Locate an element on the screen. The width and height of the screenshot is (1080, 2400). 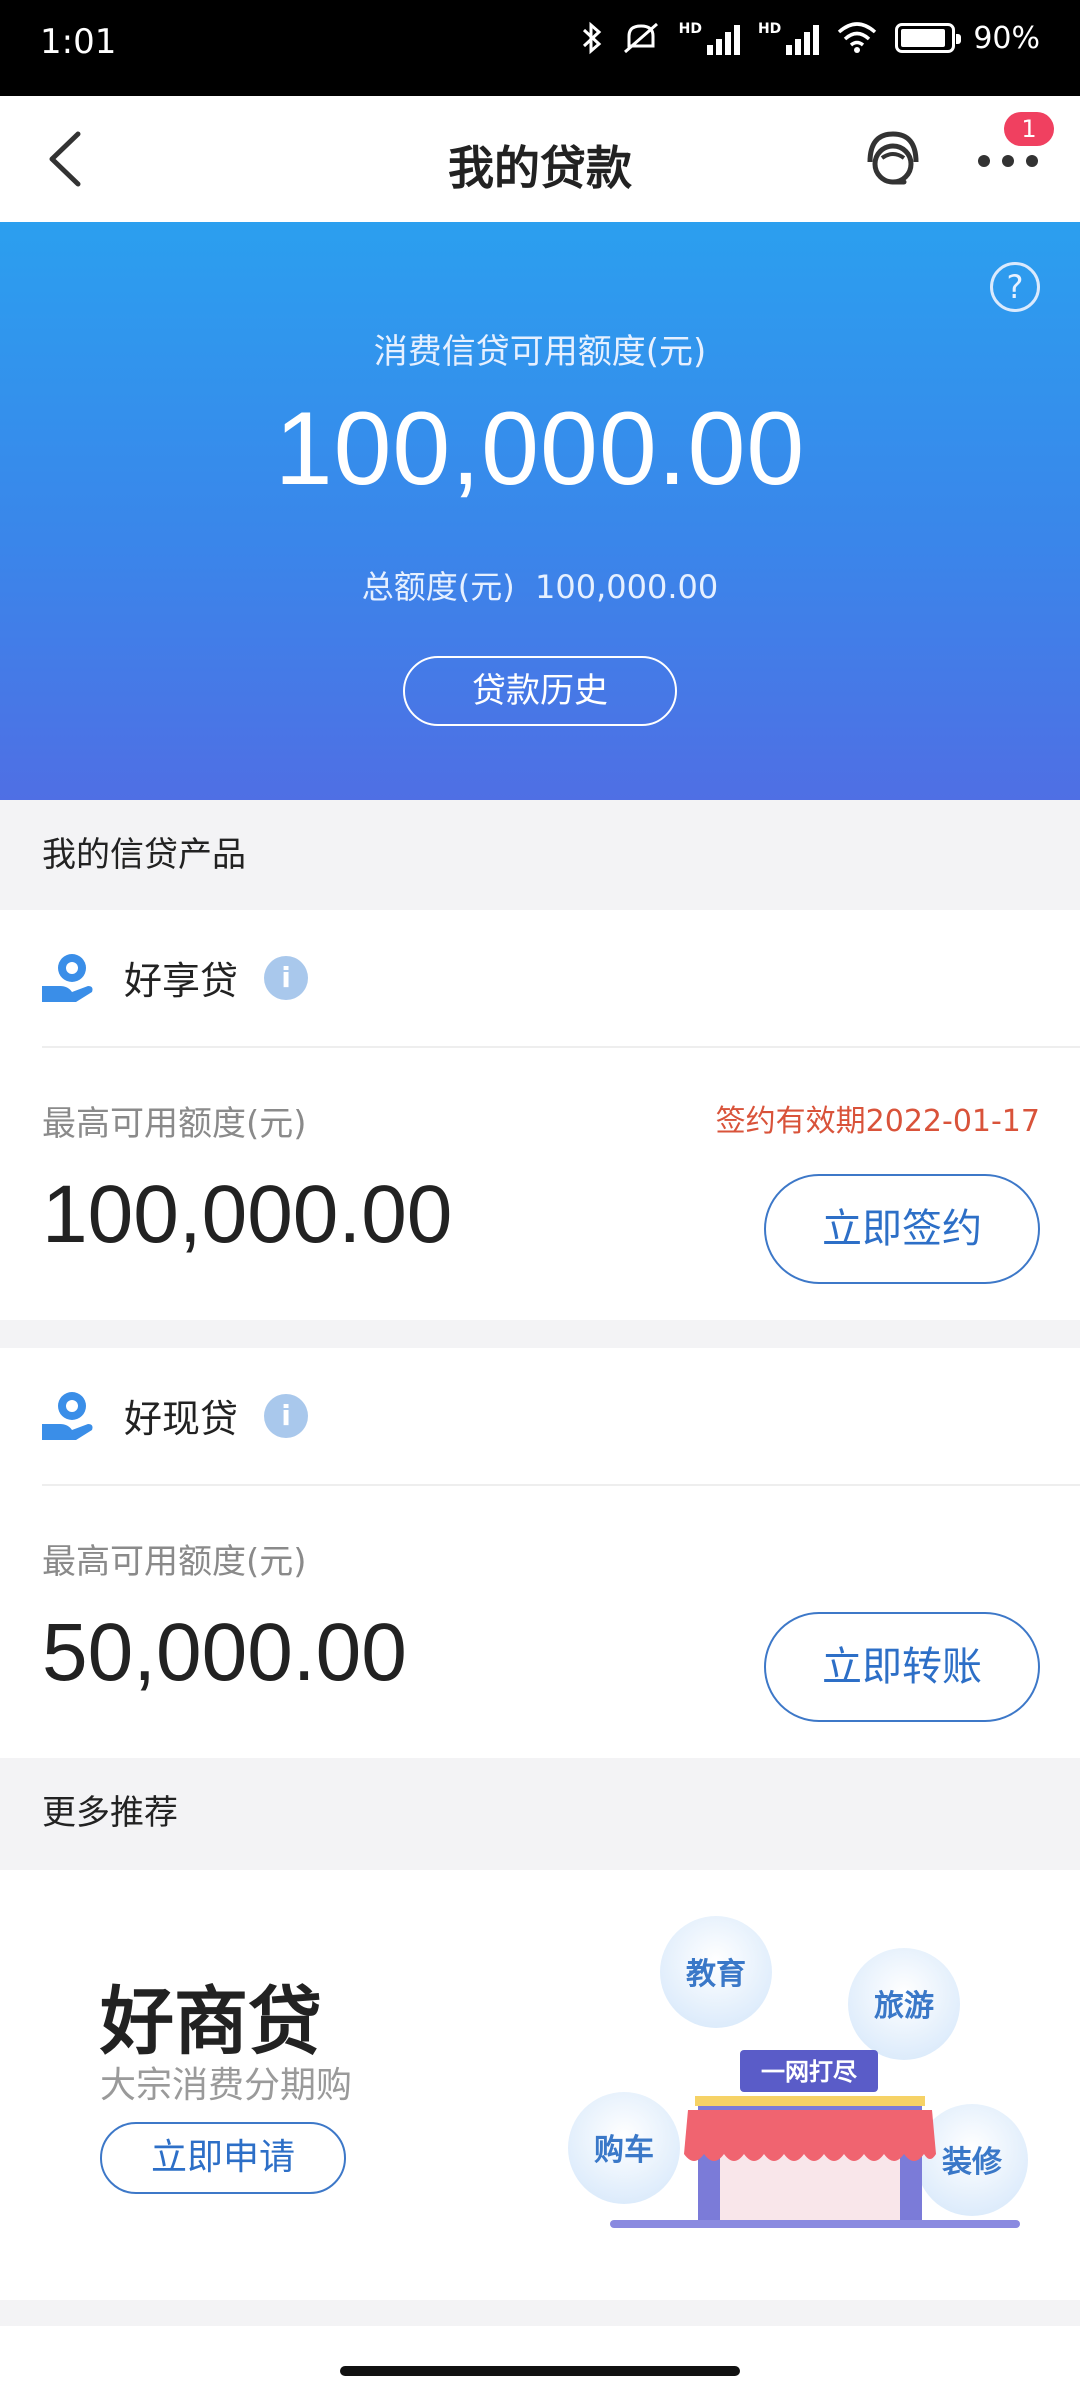
loan-history-button: 贷款历史 is located at coordinates (540, 691).